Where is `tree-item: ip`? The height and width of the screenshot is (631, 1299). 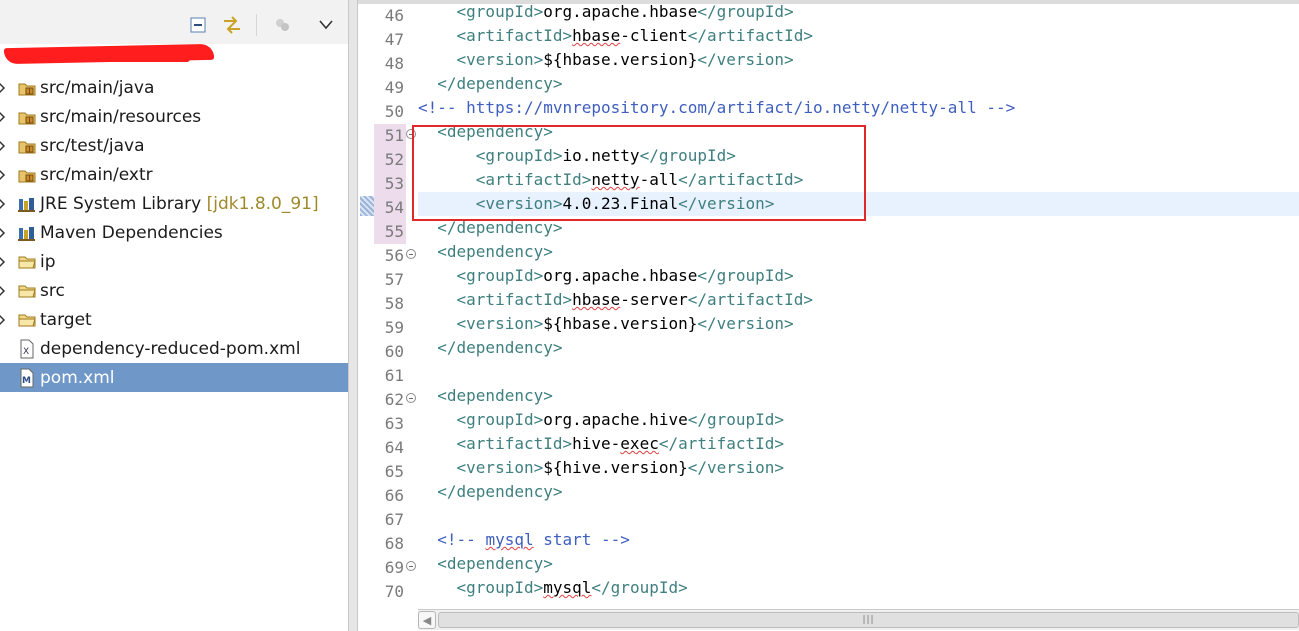
tree-item: ip is located at coordinates (174, 261).